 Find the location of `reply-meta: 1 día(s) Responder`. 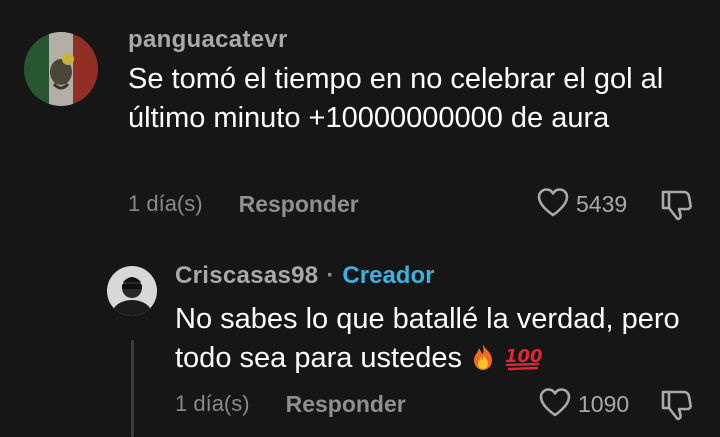

reply-meta: 1 día(s) Responder is located at coordinates (290, 404).